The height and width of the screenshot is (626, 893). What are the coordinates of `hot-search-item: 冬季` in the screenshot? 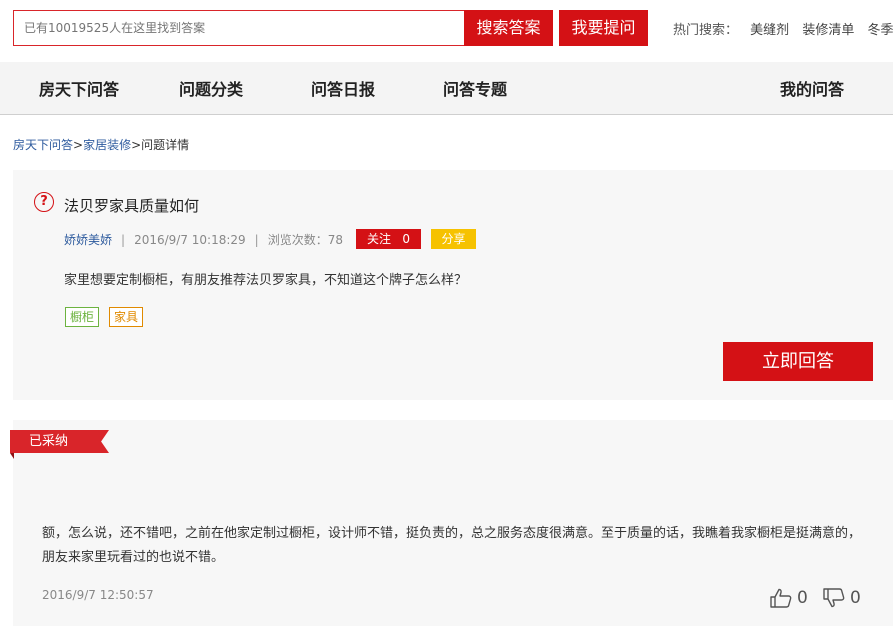 It's located at (880, 30).